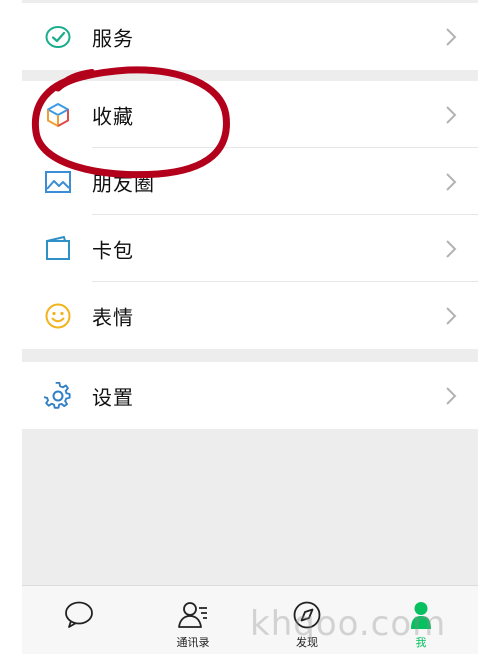 This screenshot has width=500, height=654. I want to click on tab-label: 通讯录, so click(193, 642).